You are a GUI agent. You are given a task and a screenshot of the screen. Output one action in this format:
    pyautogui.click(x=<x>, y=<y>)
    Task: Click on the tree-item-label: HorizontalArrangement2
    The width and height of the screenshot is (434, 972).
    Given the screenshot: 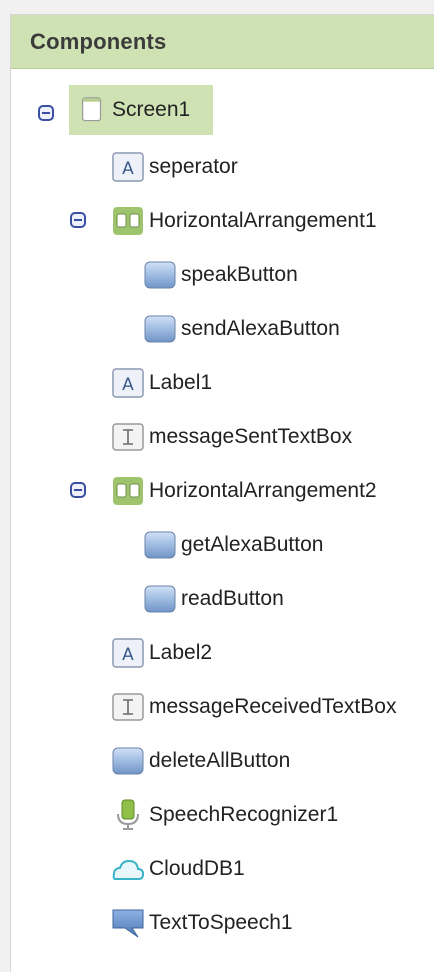 What is the action you would take?
    pyautogui.click(x=263, y=490)
    